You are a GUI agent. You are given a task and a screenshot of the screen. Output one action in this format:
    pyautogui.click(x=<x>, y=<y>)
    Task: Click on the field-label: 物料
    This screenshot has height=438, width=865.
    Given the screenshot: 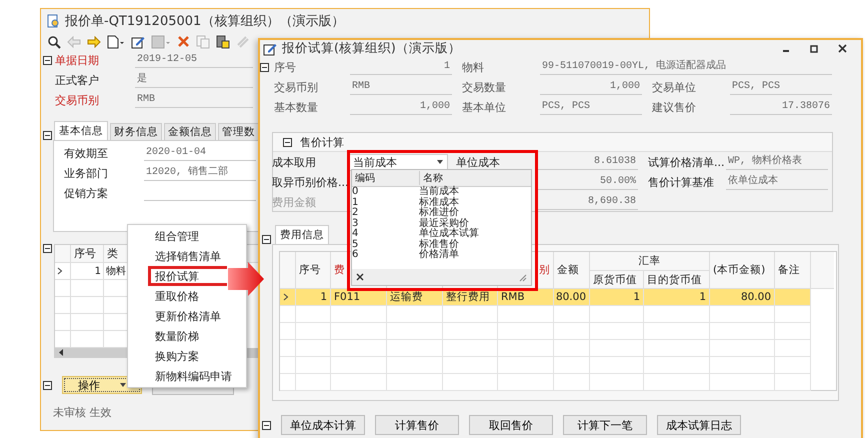 What is the action you would take?
    pyautogui.click(x=473, y=67)
    